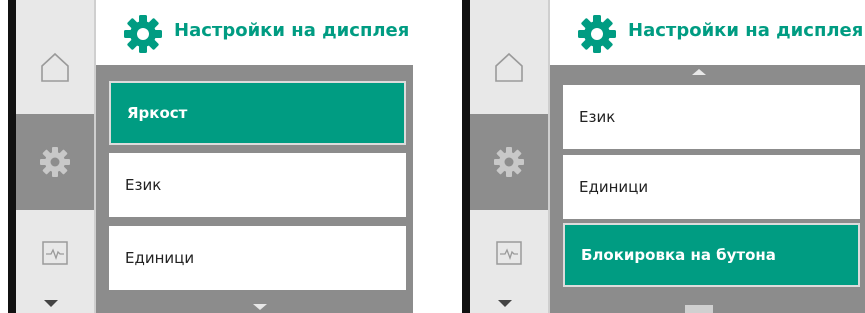  What do you see at coordinates (699, 309) in the screenshot?
I see `scrollbar-handle` at bounding box center [699, 309].